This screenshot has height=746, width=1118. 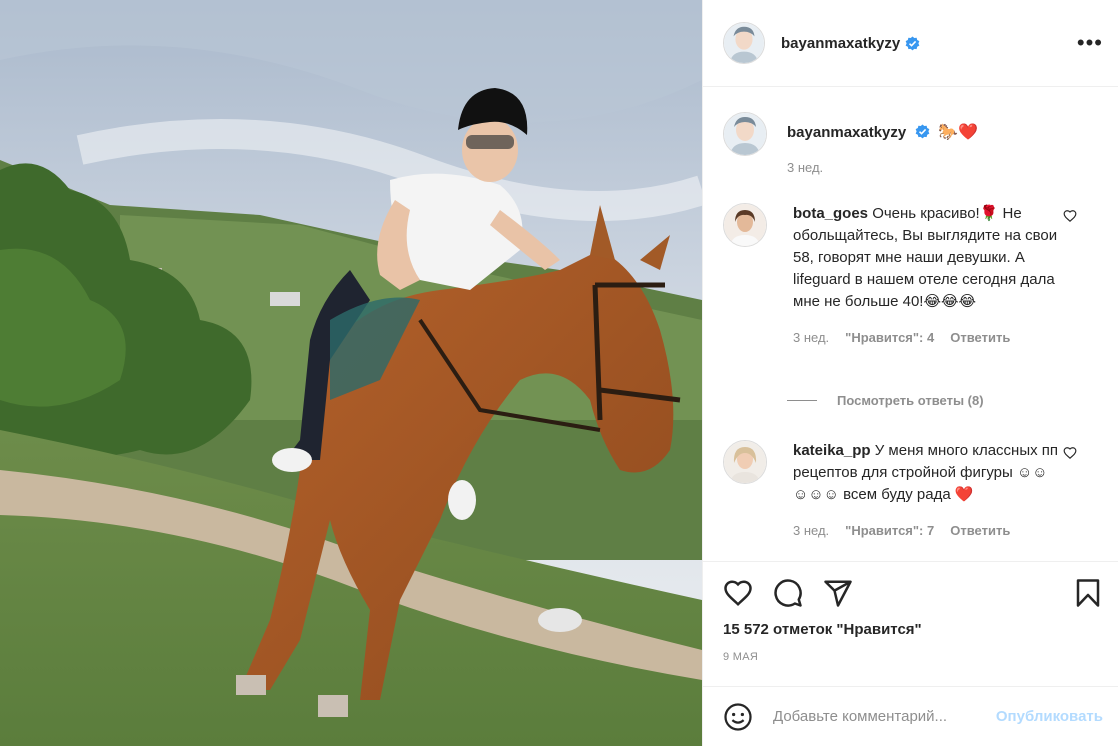 I want to click on likes-count: 15 572 отметок "Нравится", so click(x=822, y=629).